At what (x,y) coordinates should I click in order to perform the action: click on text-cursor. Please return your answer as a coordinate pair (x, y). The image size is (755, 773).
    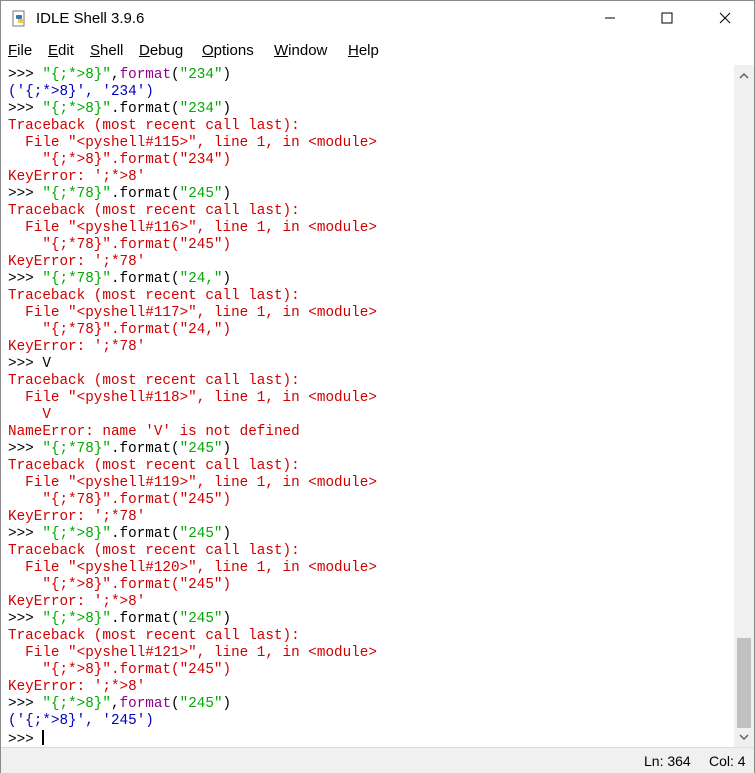
    Looking at the image, I should click on (43, 737).